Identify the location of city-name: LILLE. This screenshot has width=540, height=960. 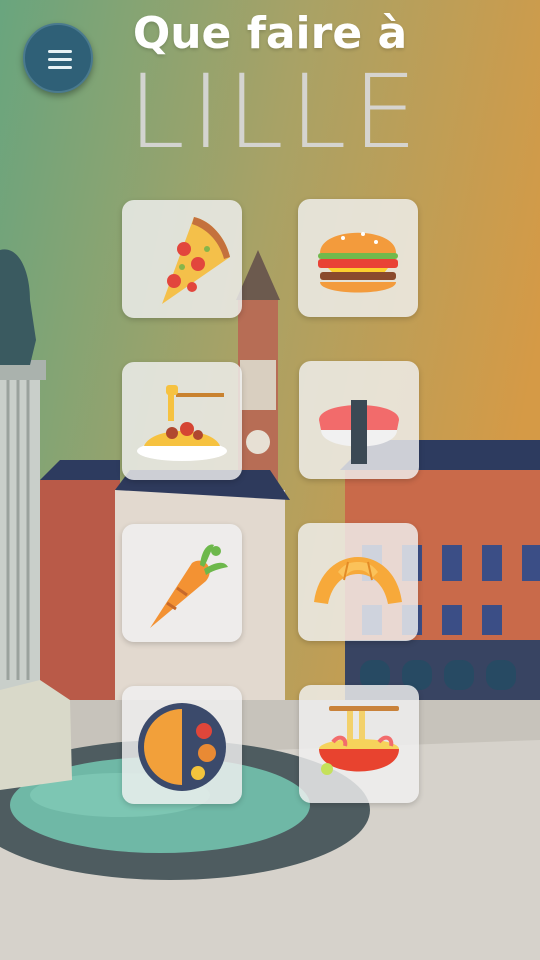
(276, 112).